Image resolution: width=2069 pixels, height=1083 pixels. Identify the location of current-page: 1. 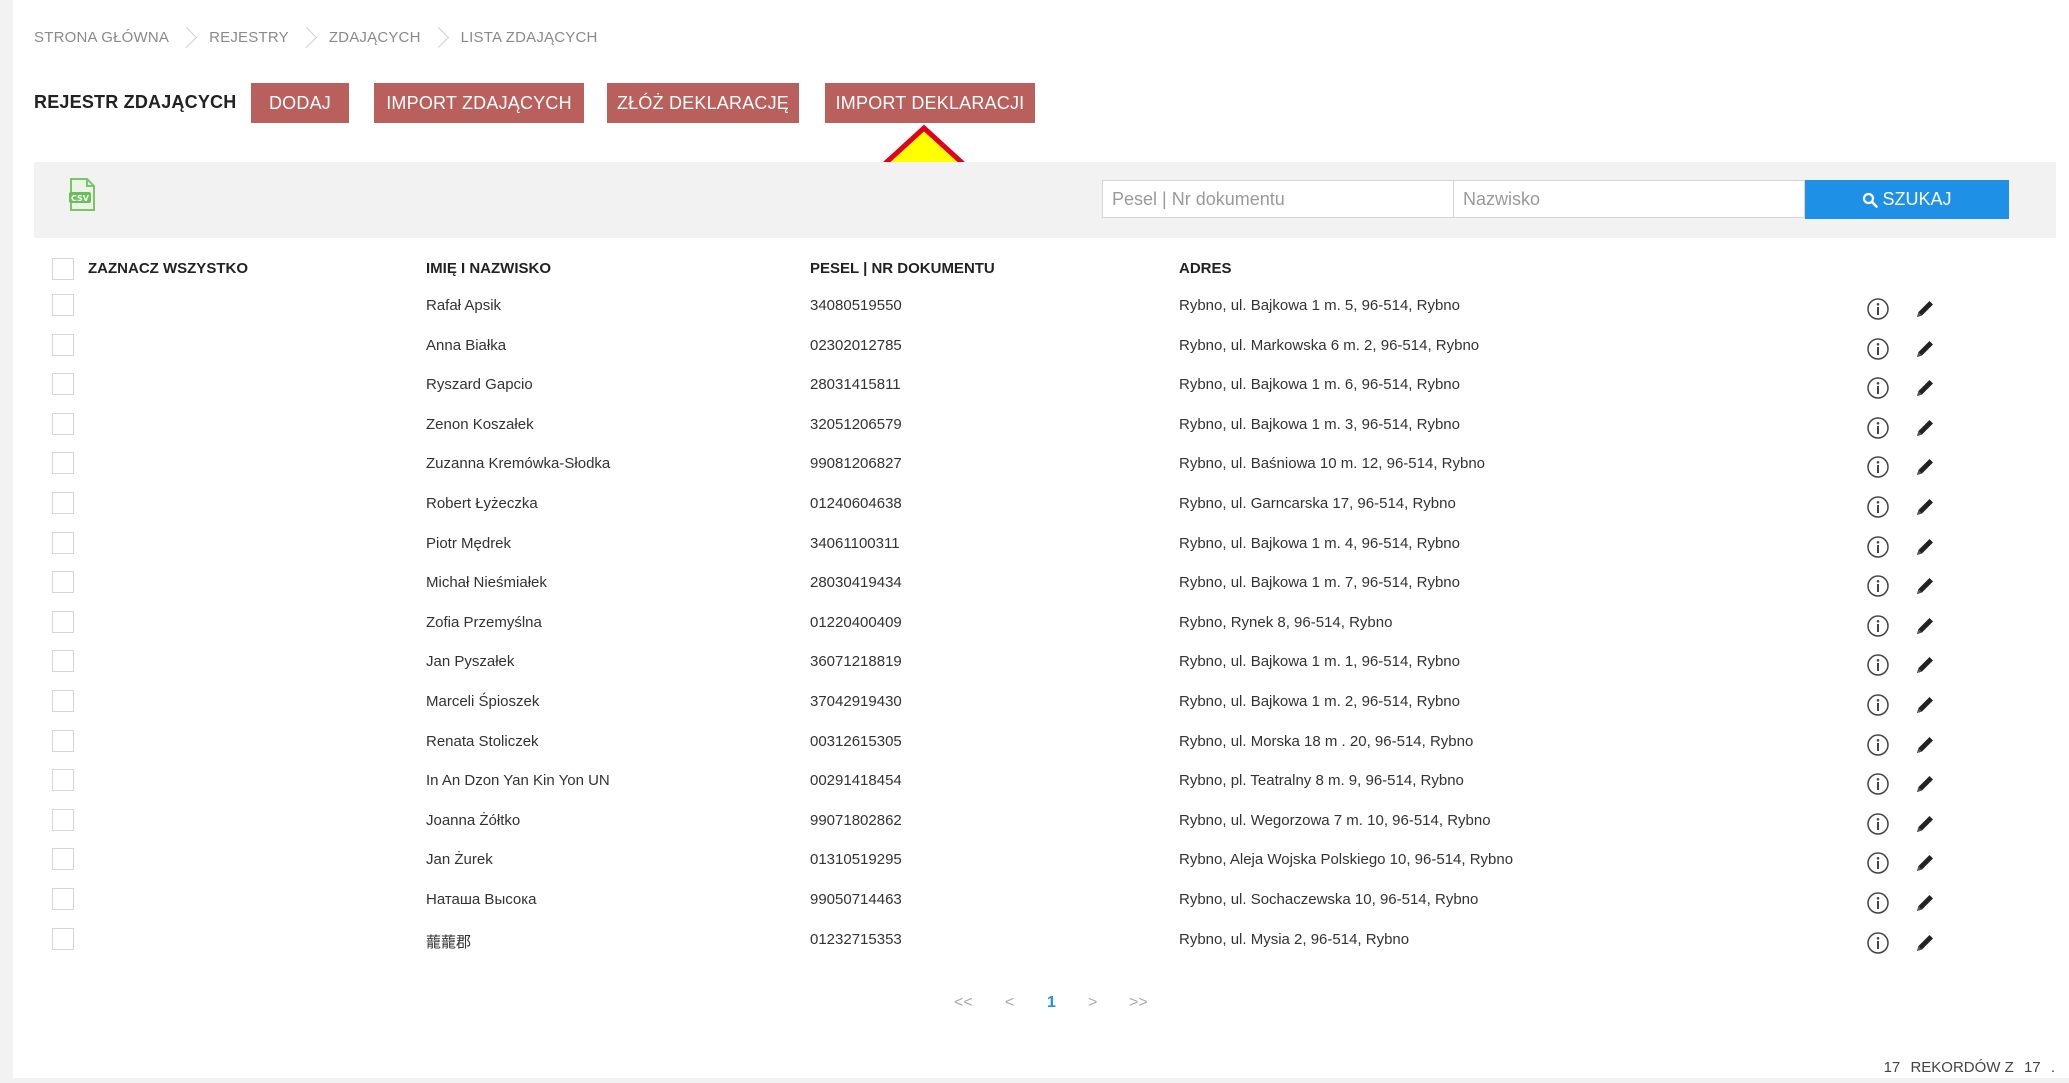
(1051, 1003).